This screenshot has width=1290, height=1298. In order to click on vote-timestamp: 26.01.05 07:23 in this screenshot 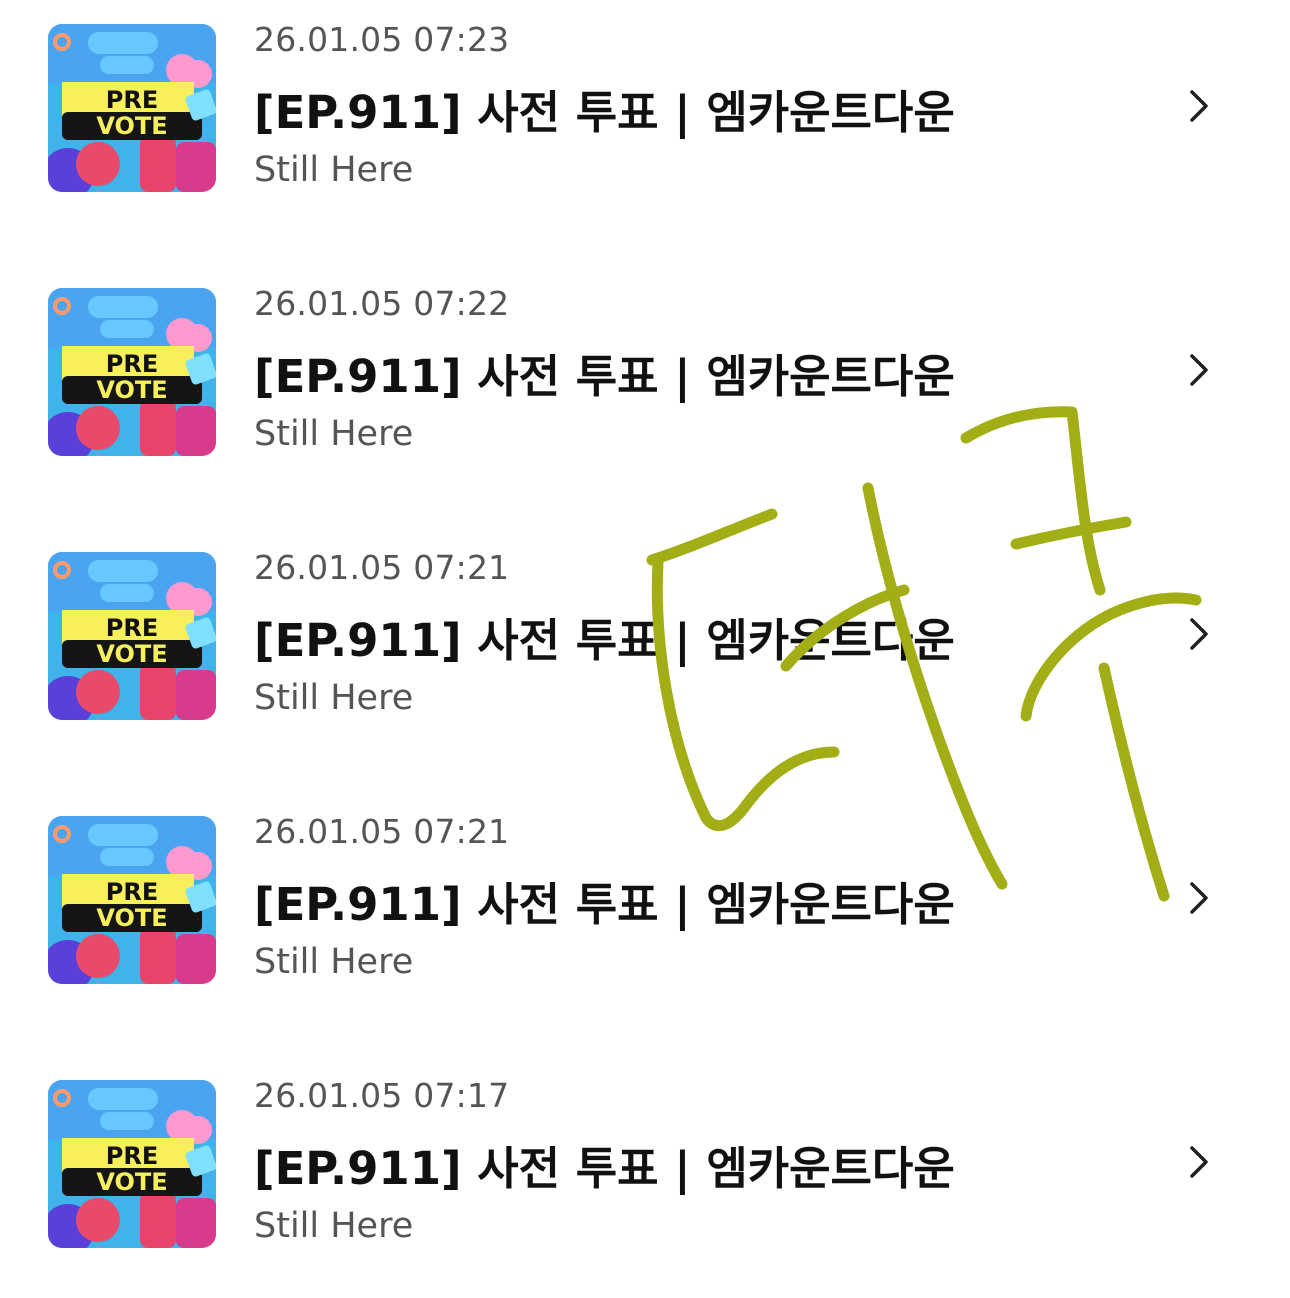, I will do `click(382, 39)`.